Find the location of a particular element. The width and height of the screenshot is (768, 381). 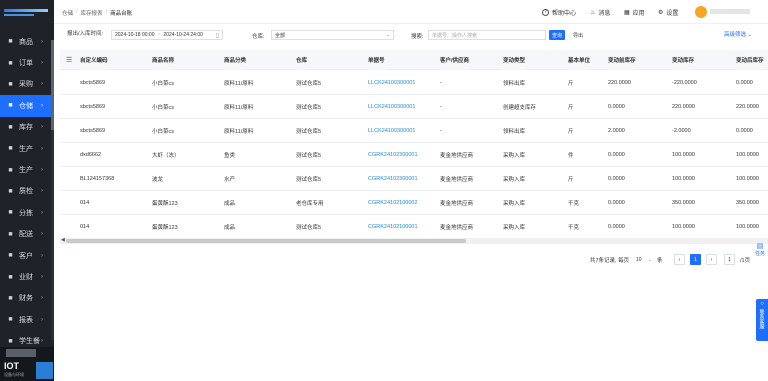

prev-page-button: ‹ is located at coordinates (679, 259).